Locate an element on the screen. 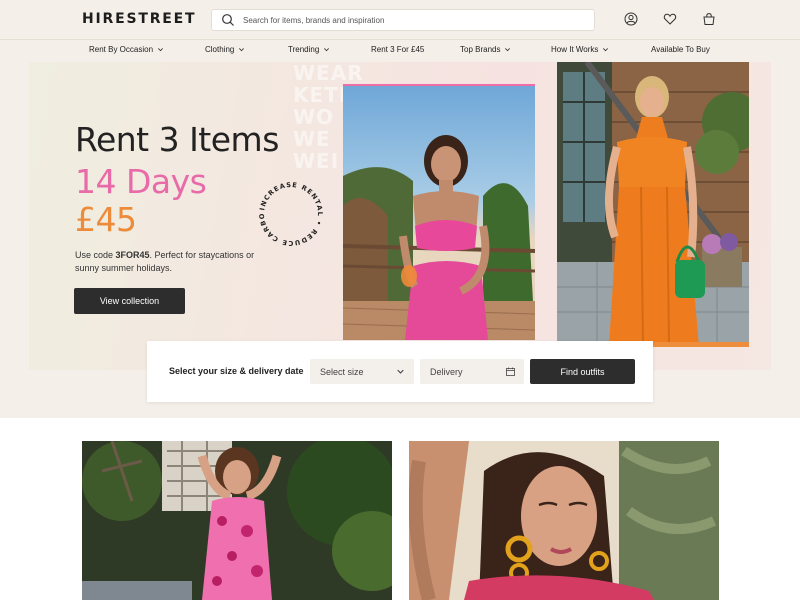  badge-text: INCREASE RENTAL • REDUCE CARBON • is located at coordinates (288, 212).